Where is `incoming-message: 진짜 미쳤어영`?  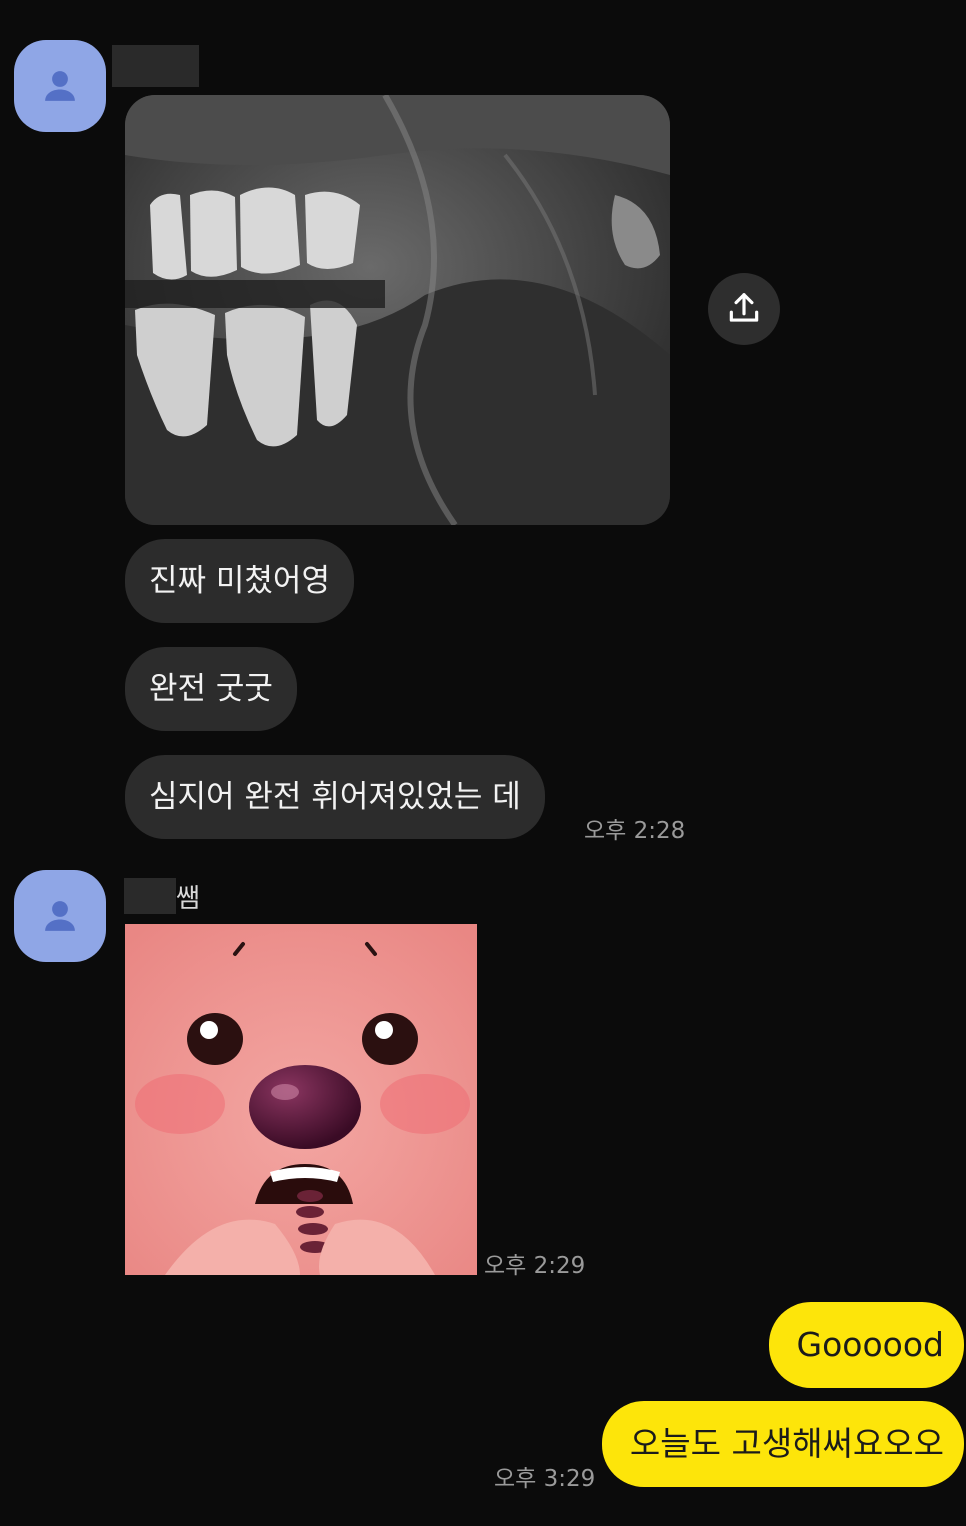
incoming-message: 진짜 미쳤어영 is located at coordinates (239, 581).